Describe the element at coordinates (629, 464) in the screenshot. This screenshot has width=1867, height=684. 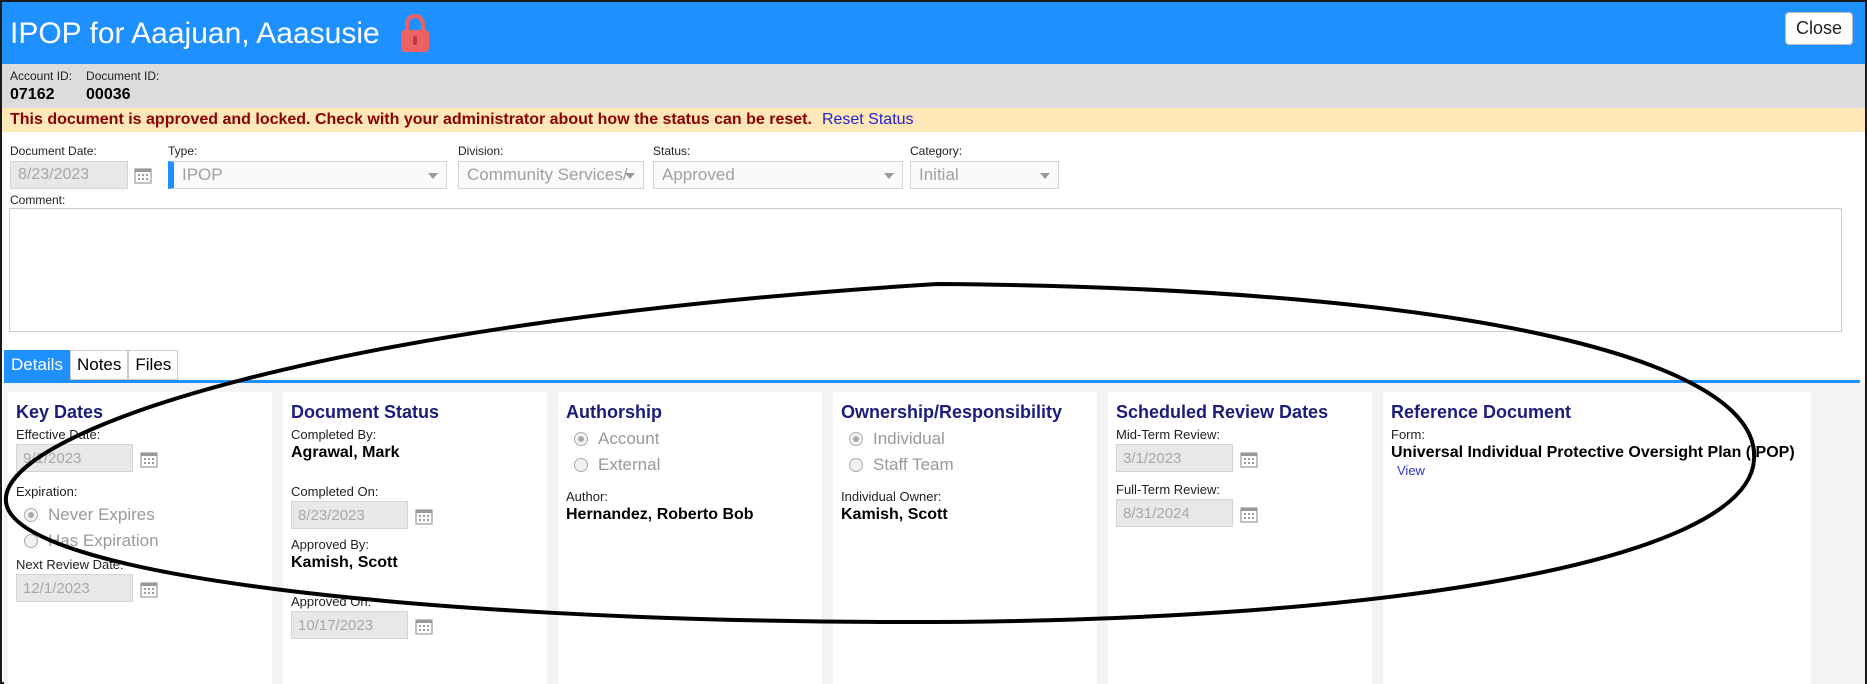
I see `author-external-label: External` at that location.